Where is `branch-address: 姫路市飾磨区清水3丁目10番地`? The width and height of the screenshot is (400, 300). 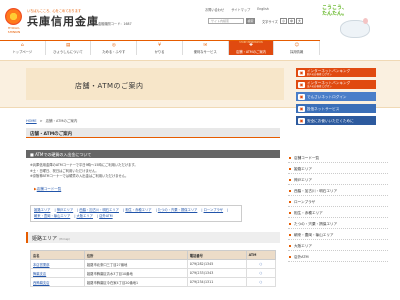 branch-address: 姫路市飾磨区清水3丁目10番地 is located at coordinates (135, 273).